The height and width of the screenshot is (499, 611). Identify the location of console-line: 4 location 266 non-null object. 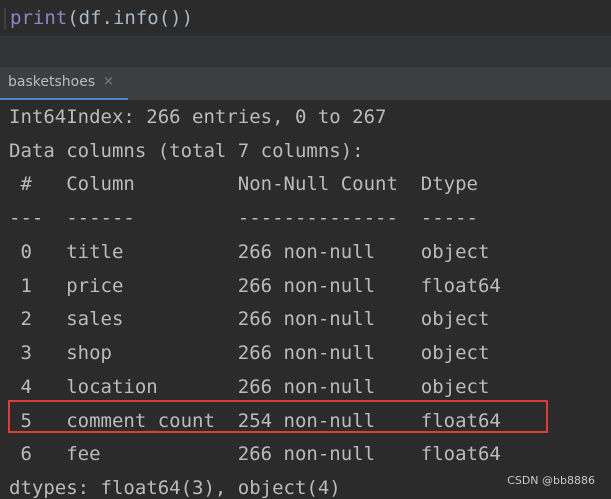
(255, 387).